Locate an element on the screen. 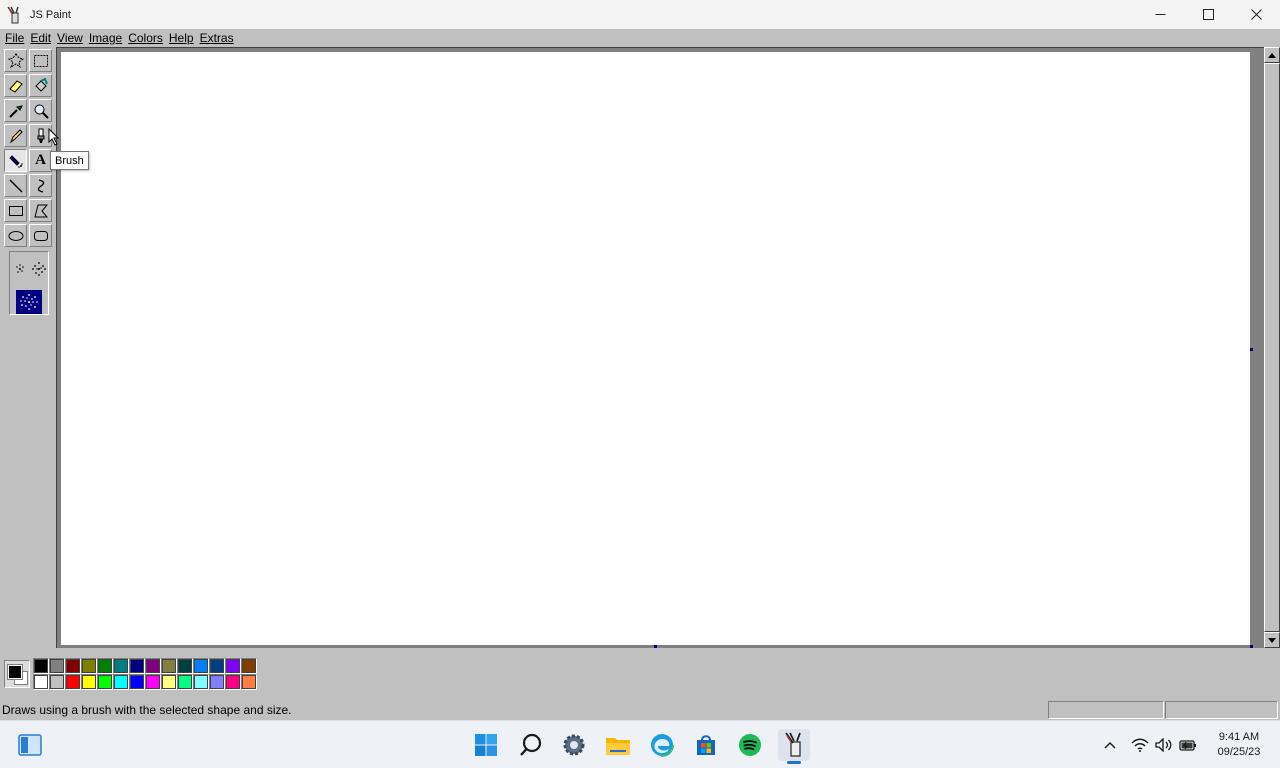 The image size is (1280, 768). foreground-color-swatch is located at coordinates (15, 672).